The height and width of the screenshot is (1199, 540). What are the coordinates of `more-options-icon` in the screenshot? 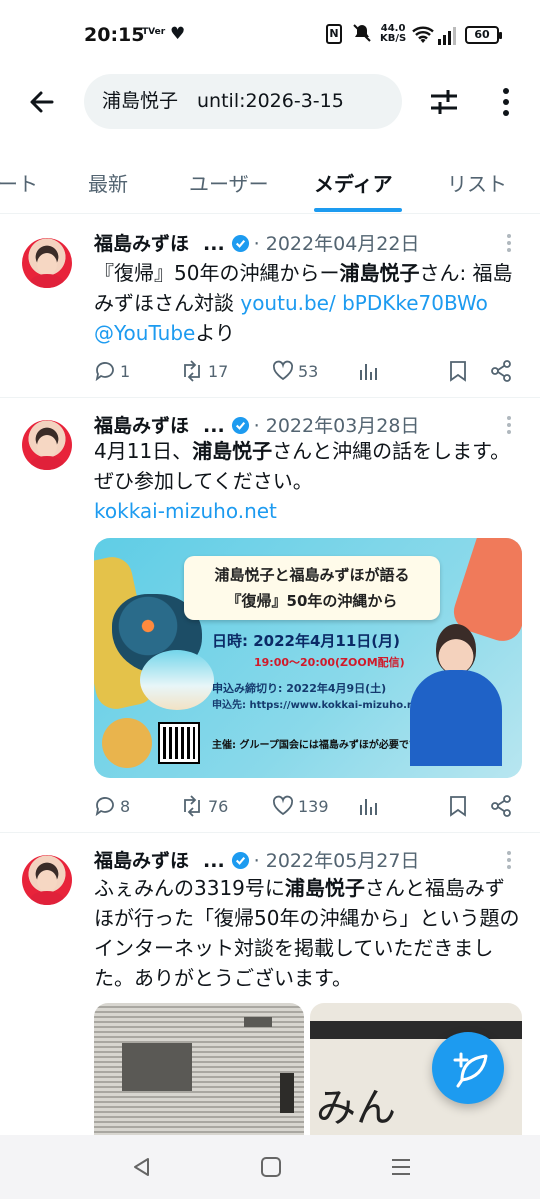 It's located at (506, 102).